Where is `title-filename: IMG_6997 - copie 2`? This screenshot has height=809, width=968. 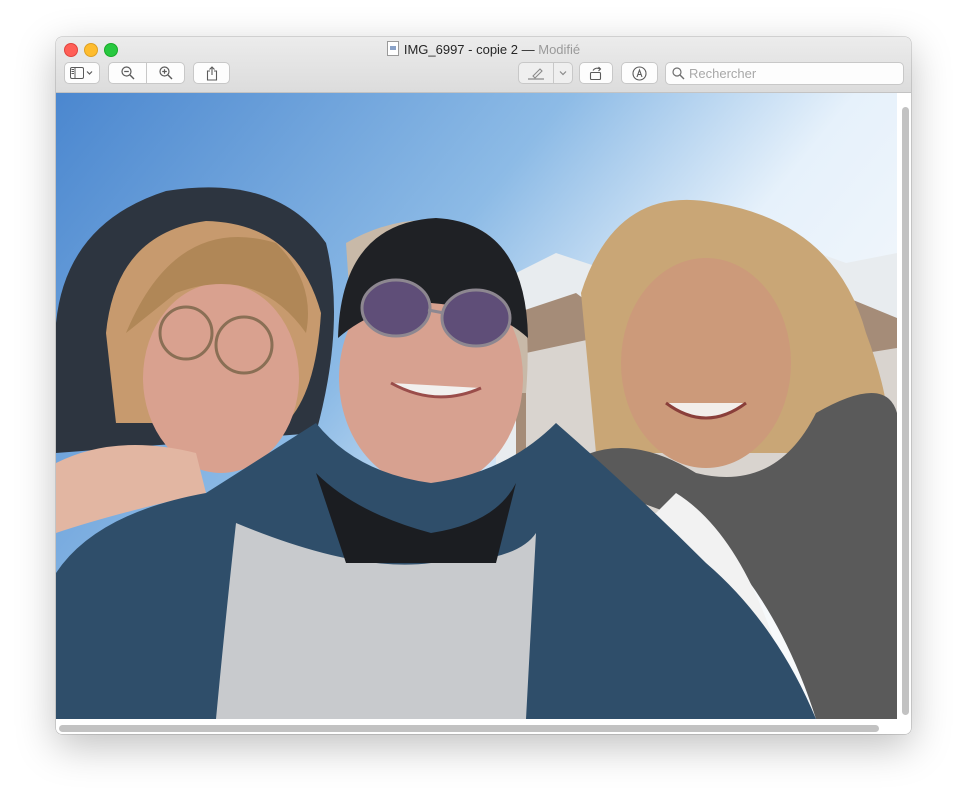
title-filename: IMG_6997 - copie 2 is located at coordinates (461, 49).